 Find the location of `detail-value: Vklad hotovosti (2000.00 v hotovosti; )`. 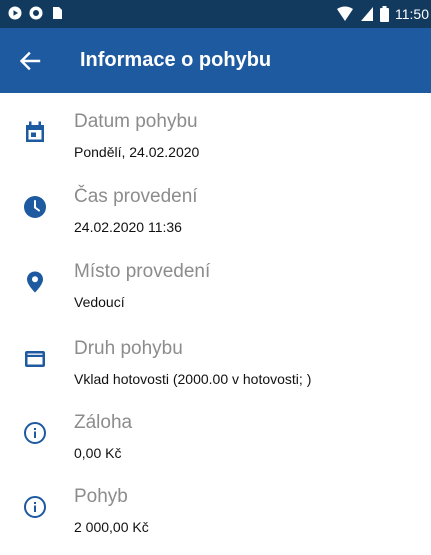

detail-value: Vklad hotovosti (2000.00 v hotovosti; ) is located at coordinates (193, 379).